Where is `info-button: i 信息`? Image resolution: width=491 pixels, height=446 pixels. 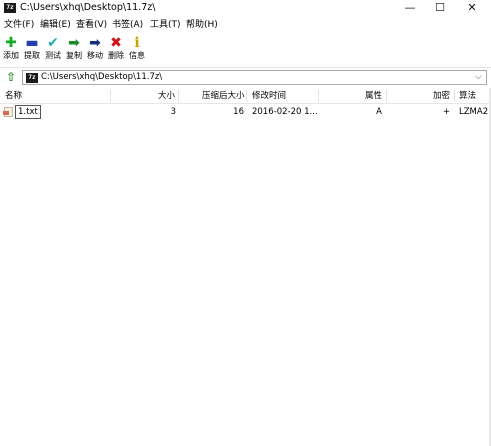
info-button: i 信息 is located at coordinates (137, 50).